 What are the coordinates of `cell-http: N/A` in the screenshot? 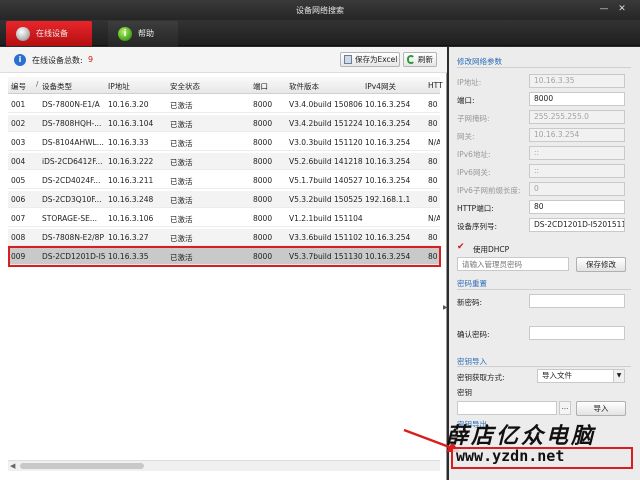 It's located at (434, 218).